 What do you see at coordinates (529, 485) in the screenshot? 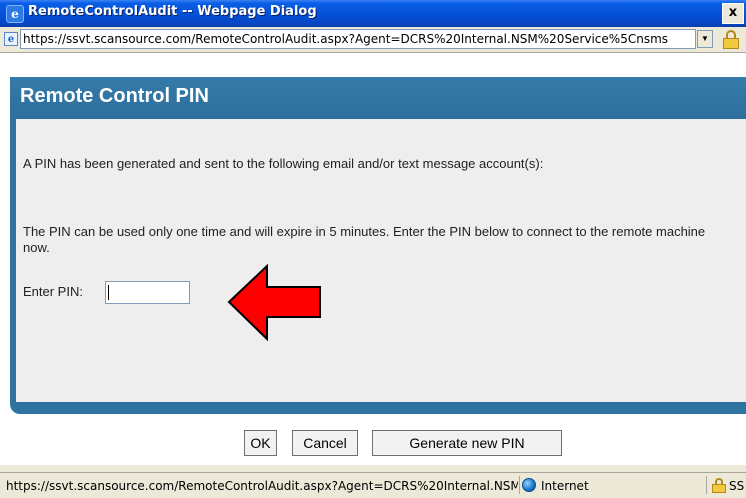
I see `internet-zone-icon` at bounding box center [529, 485].